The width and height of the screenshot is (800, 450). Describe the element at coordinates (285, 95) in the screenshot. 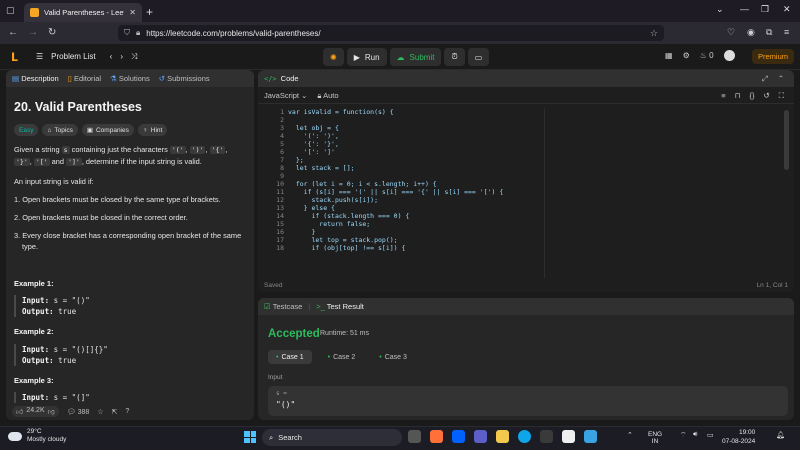

I see `language-select: JavaScript ⌄` at that location.